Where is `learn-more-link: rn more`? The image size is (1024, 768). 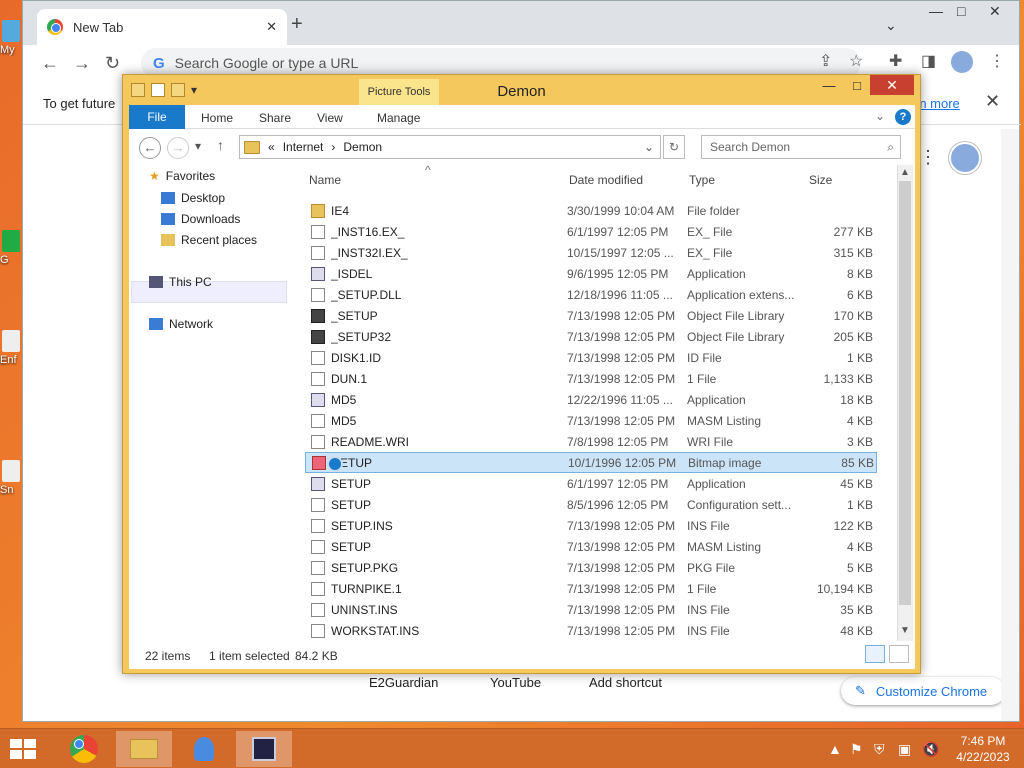
learn-more-link: rn more is located at coordinates (937, 103).